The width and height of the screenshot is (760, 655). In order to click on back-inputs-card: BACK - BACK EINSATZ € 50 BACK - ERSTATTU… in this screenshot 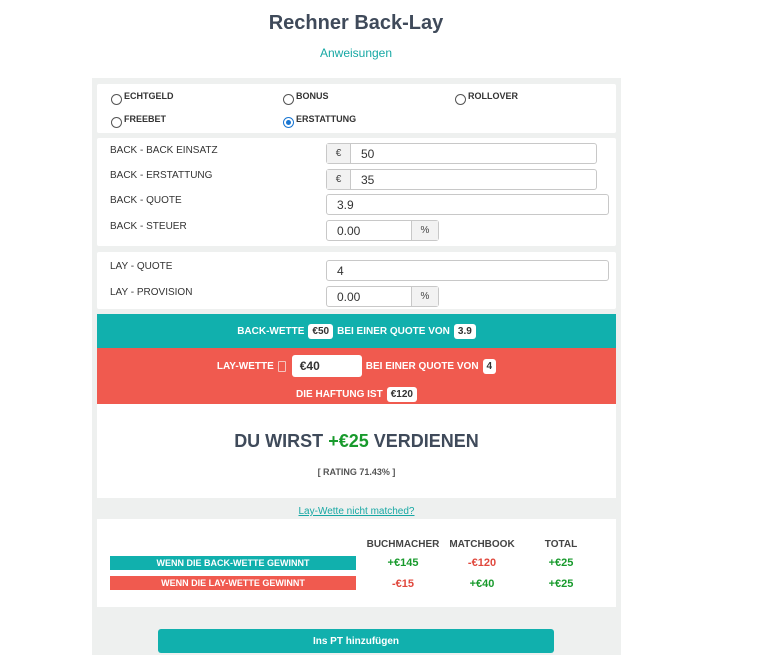, I will do `click(356, 192)`.